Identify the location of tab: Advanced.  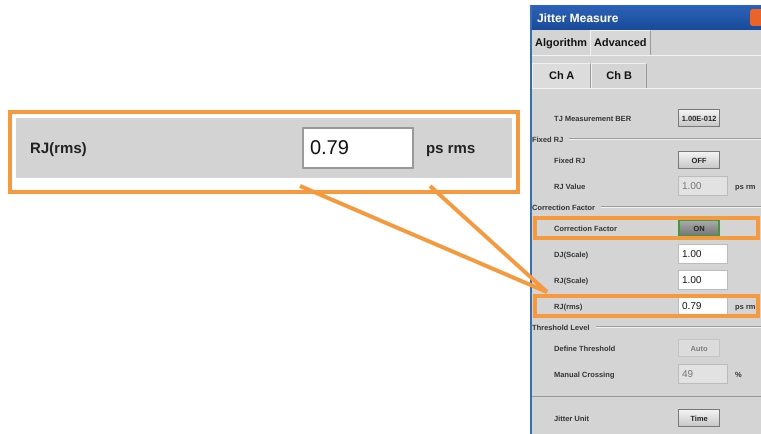
(620, 42).